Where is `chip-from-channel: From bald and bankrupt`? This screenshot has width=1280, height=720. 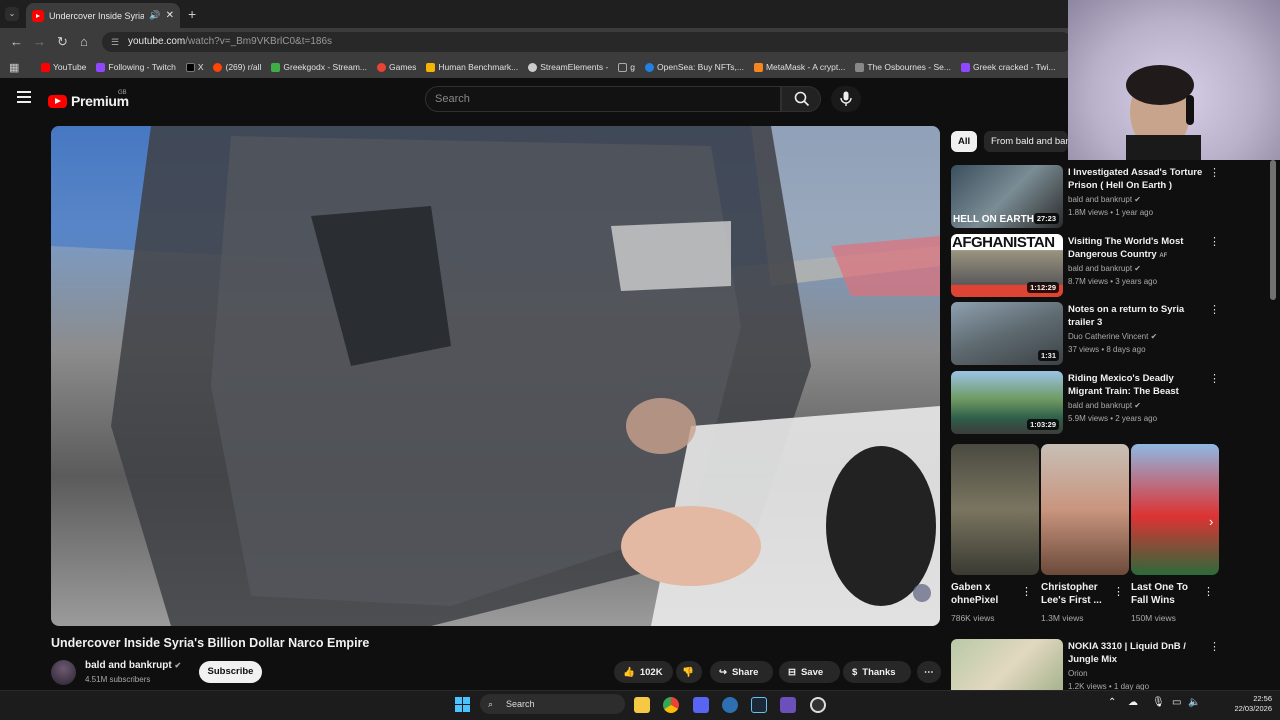 chip-from-channel: From bald and bankrupt is located at coordinates (1026, 141).